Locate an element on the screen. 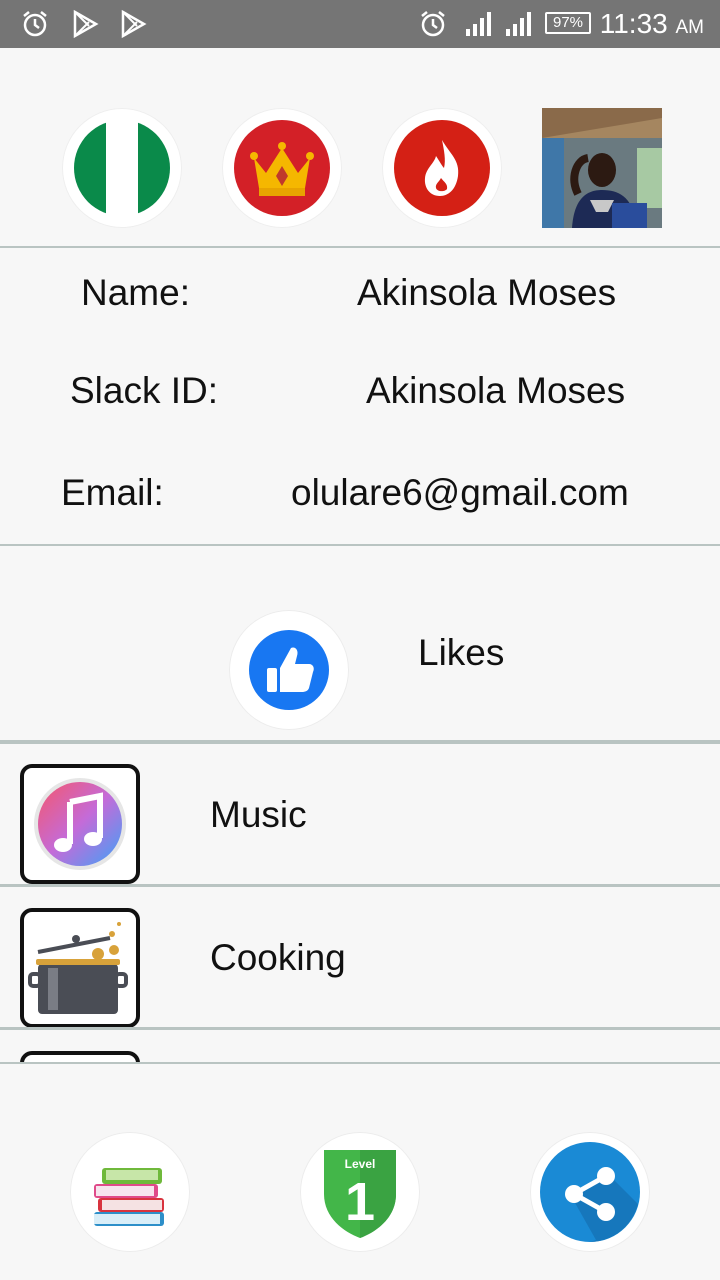 Image resolution: width=720 pixels, height=1280 pixels. name-value: Akinsola Moses is located at coordinates (487, 292).